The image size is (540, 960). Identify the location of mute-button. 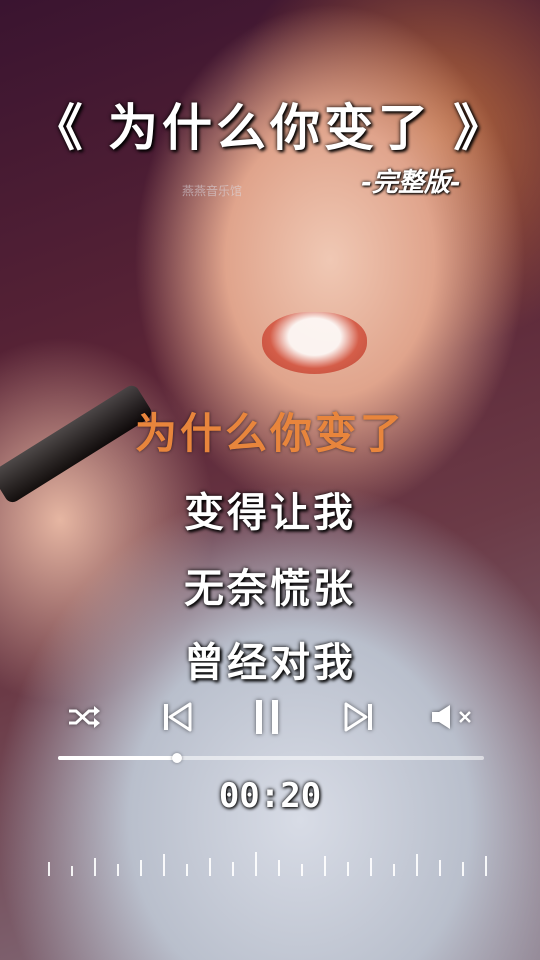
(452, 717).